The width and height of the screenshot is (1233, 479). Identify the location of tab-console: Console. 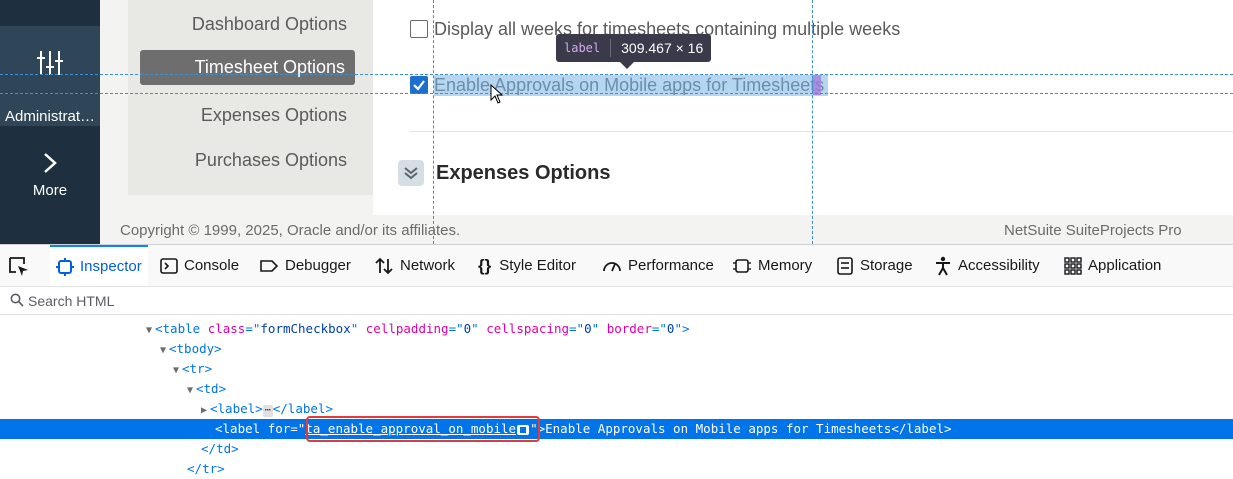
(199, 265).